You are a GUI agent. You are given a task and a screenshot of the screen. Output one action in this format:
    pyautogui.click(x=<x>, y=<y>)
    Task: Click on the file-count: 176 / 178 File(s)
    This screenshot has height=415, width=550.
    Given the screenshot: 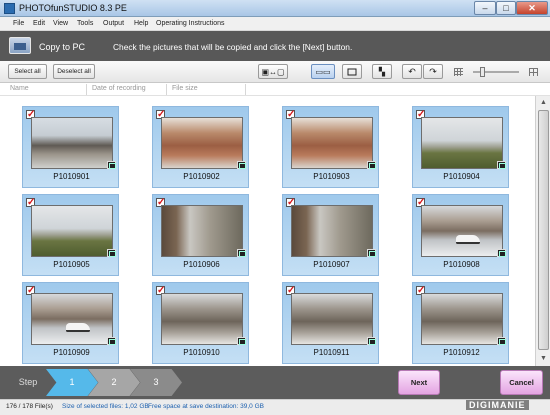 What is the action you would take?
    pyautogui.click(x=29, y=406)
    